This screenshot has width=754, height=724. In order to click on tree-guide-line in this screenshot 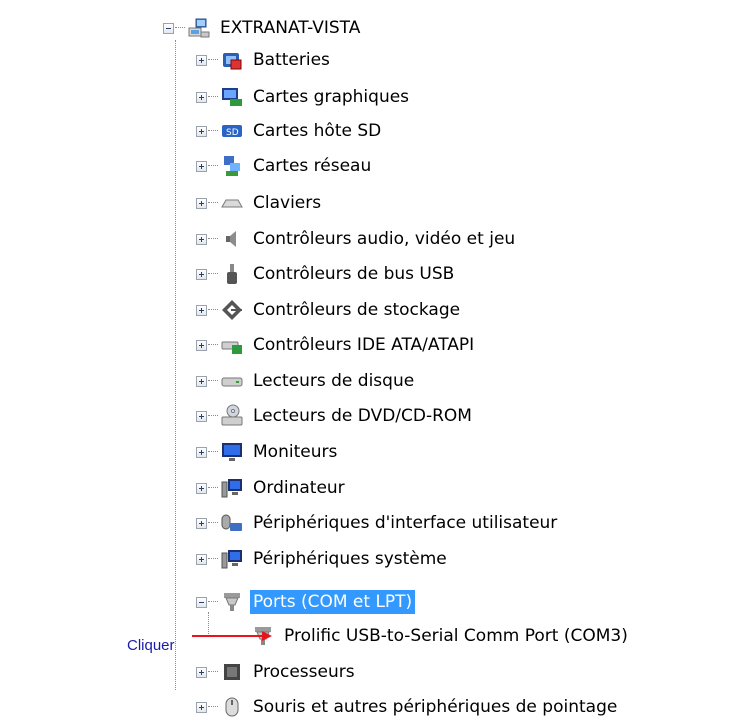, I will do `click(175, 365)`.